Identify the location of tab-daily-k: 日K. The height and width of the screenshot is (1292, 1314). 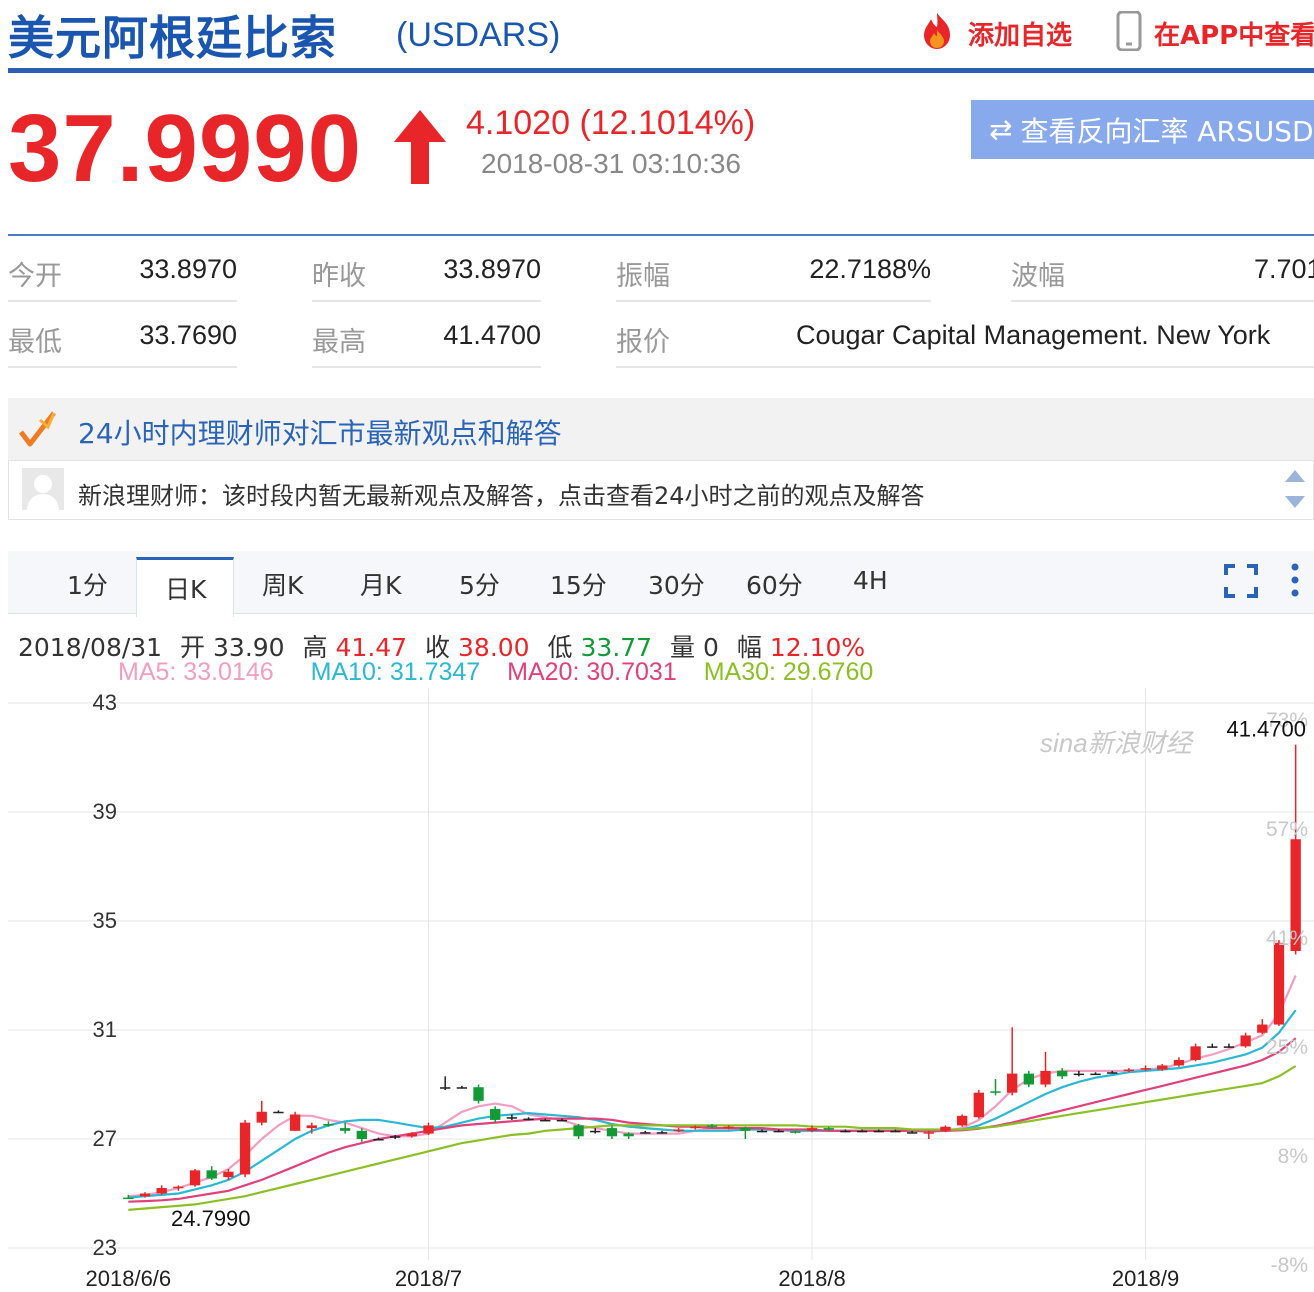
(185, 588).